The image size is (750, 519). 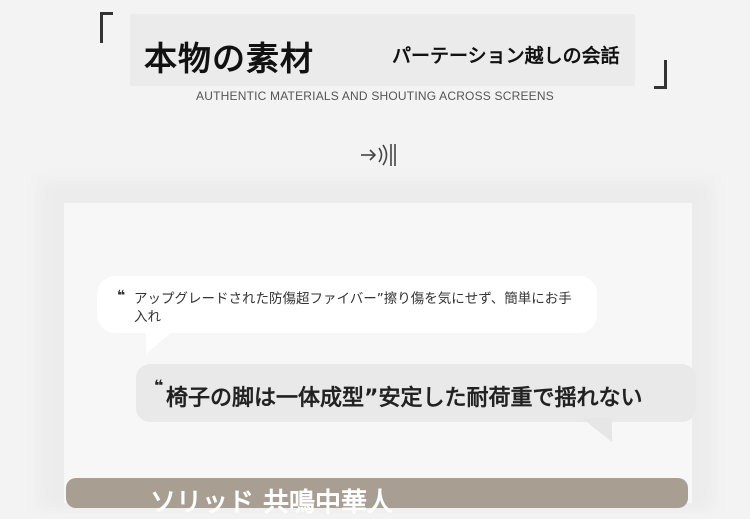 What do you see at coordinates (106, 27) in the screenshot?
I see `left-corner-bracket` at bounding box center [106, 27].